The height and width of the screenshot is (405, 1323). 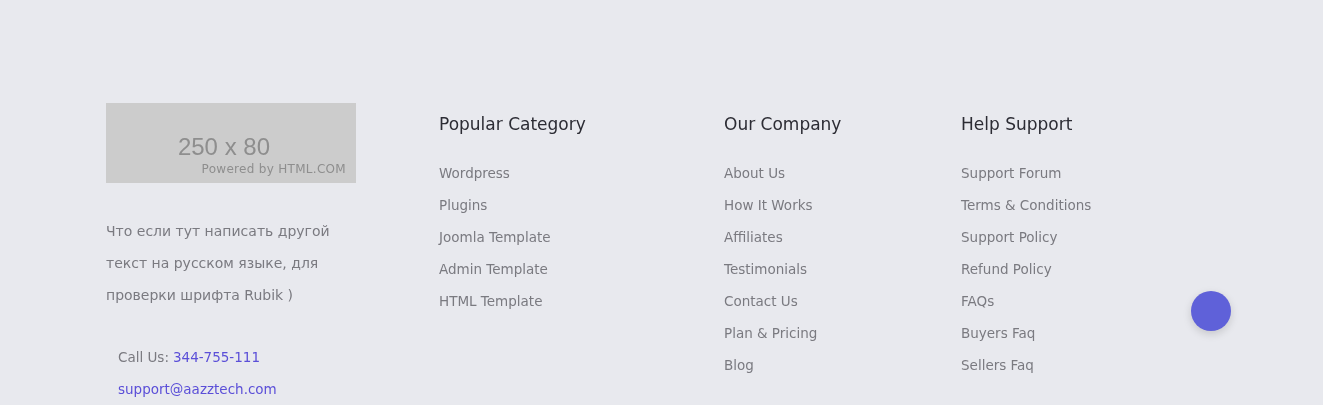 I want to click on footer-link: Support Forum, so click(x=1011, y=173).